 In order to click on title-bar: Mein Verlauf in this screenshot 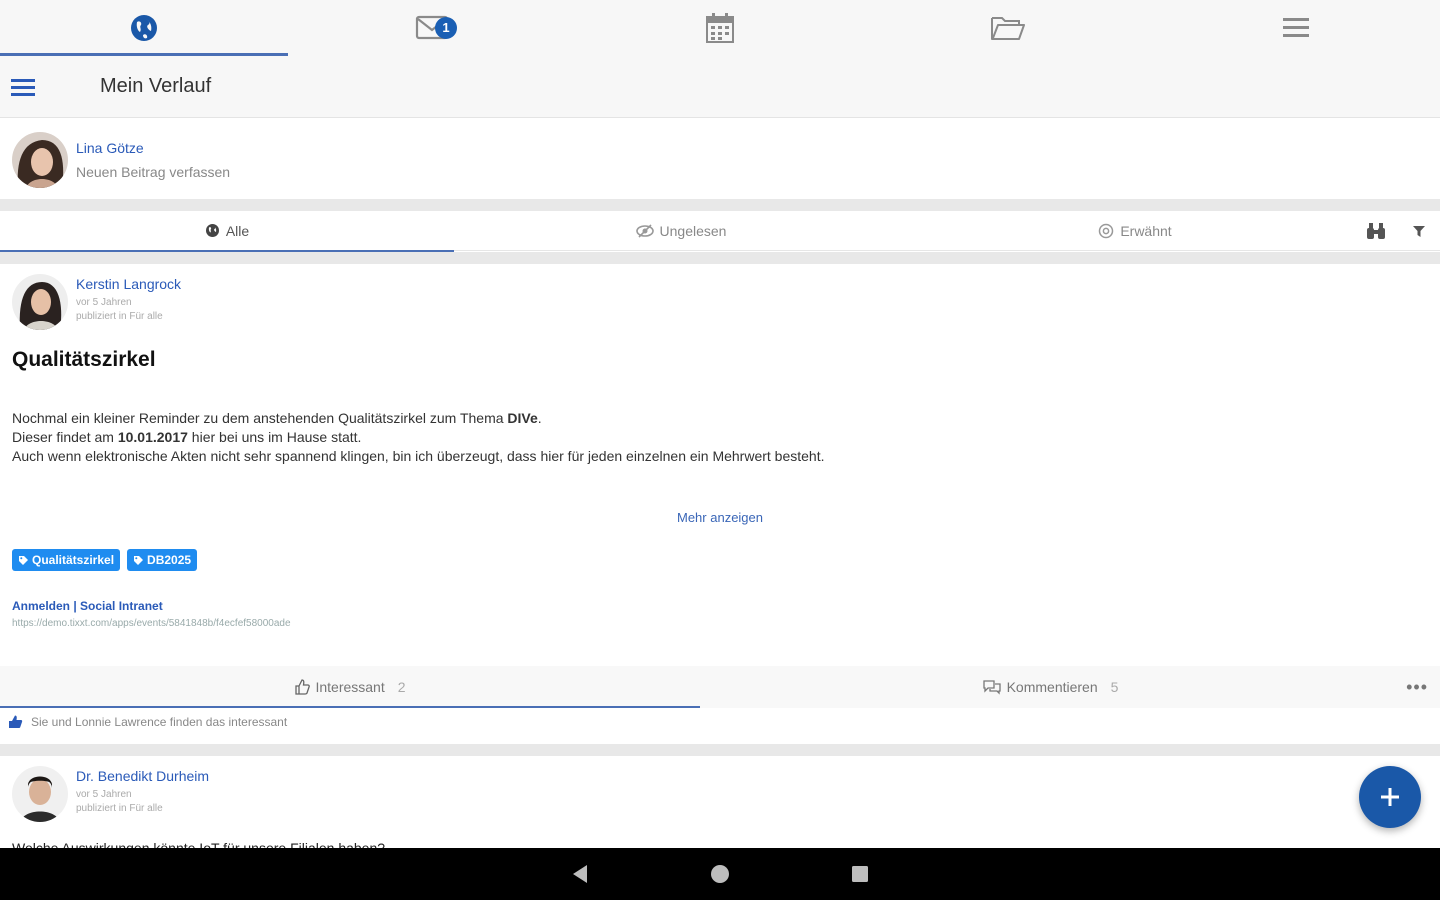, I will do `click(720, 87)`.